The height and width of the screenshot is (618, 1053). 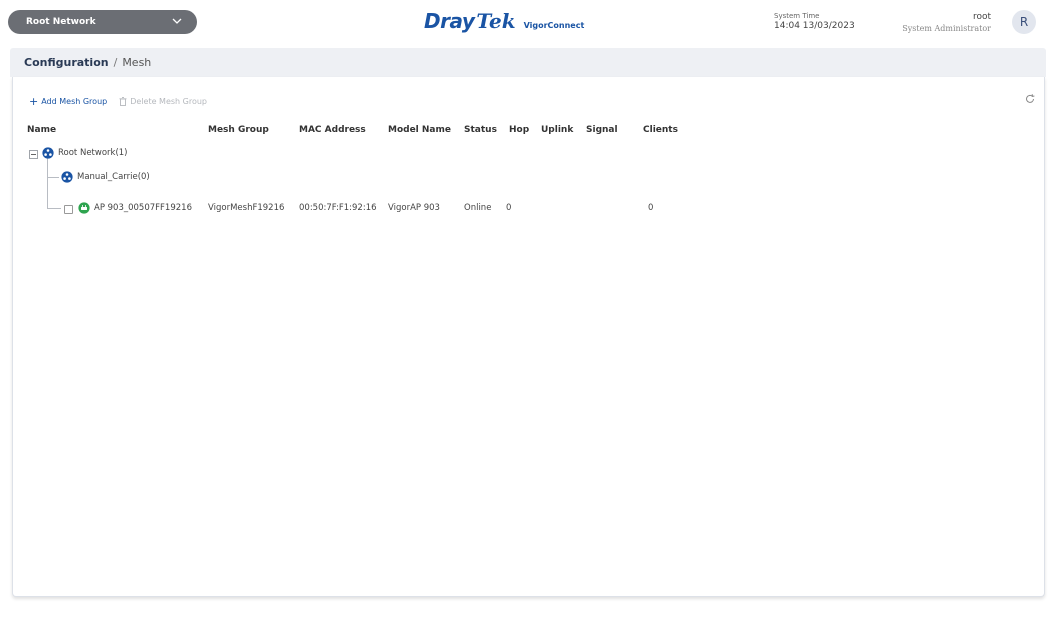 What do you see at coordinates (48, 153) in the screenshot?
I see `network-icon` at bounding box center [48, 153].